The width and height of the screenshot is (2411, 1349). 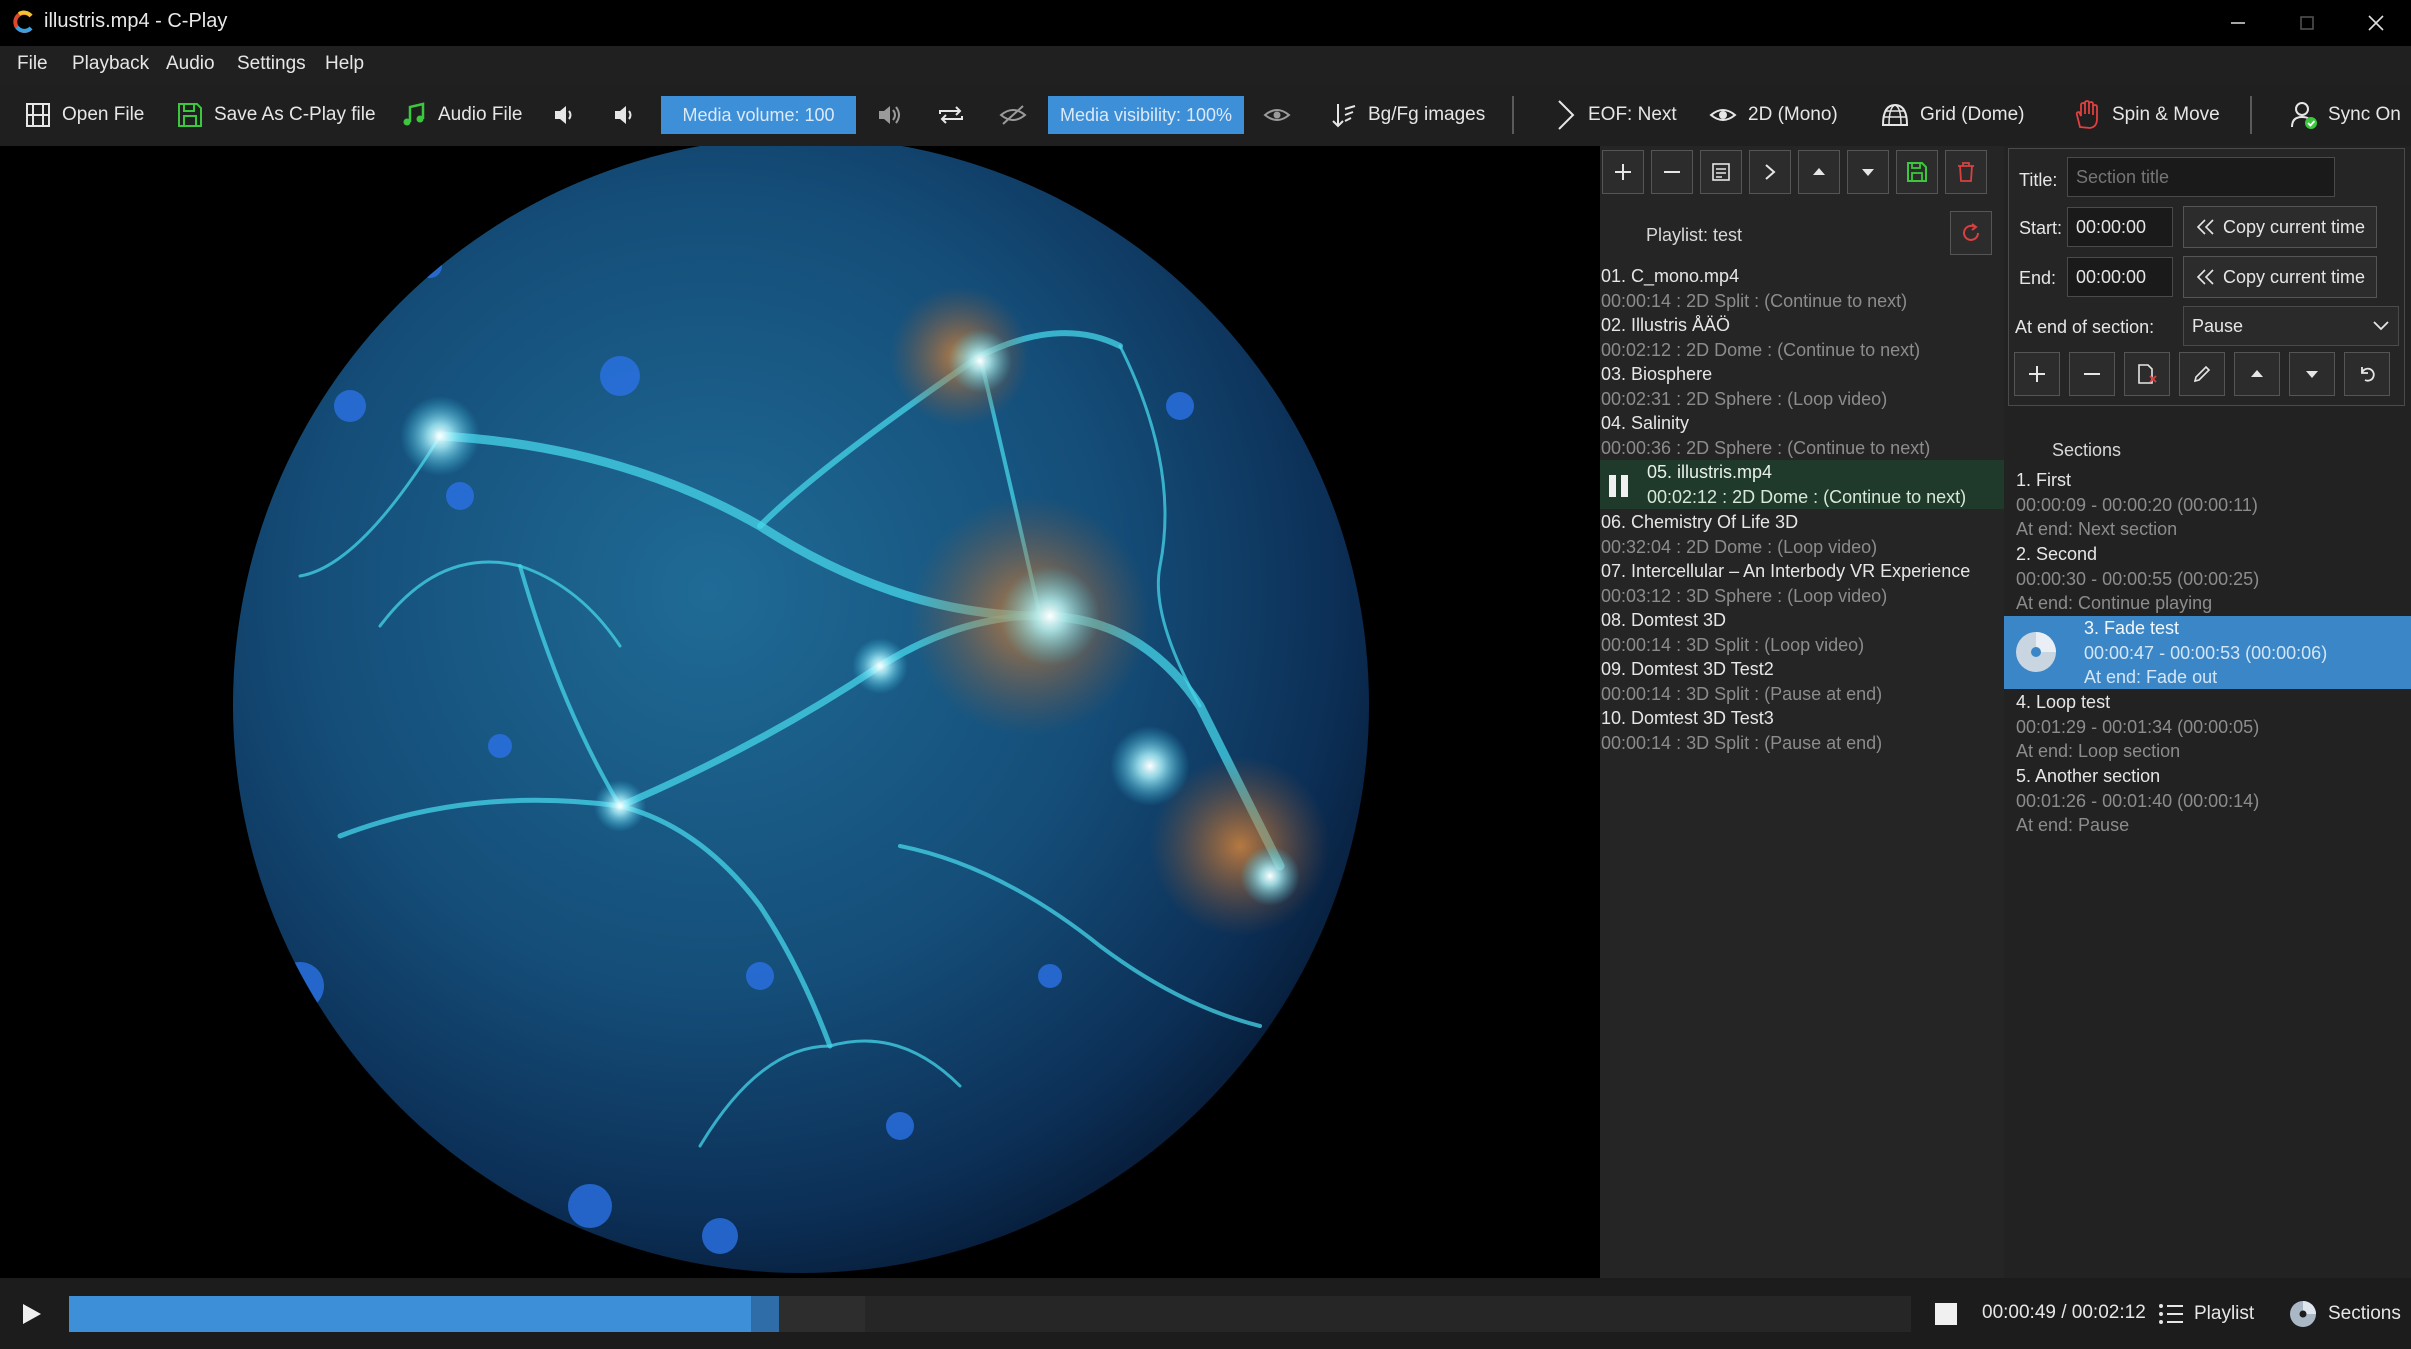 What do you see at coordinates (758, 115) in the screenshot?
I see `media-volume-slider: Media volume: 100` at bounding box center [758, 115].